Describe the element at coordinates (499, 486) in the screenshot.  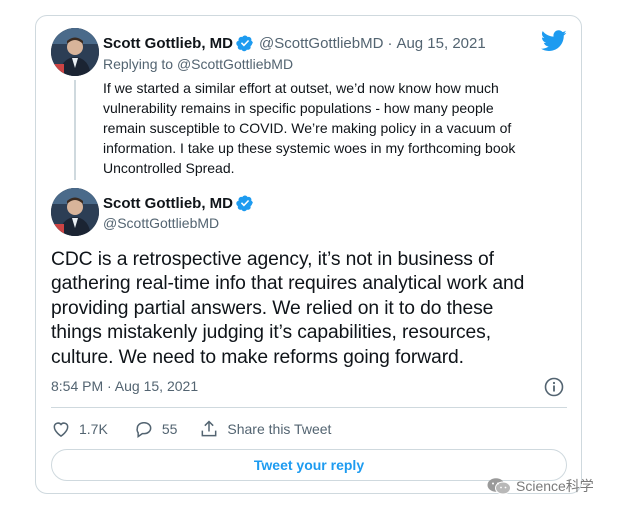
I see `wechat-icon` at that location.